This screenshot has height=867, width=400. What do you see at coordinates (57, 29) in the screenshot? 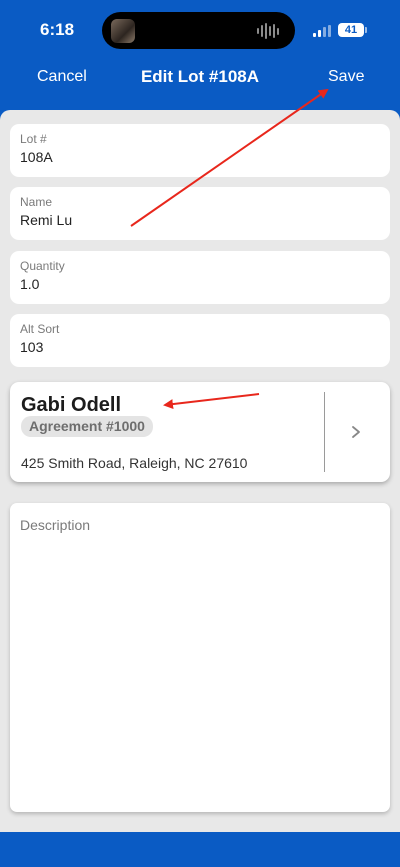
I see `status-time: 6:18` at bounding box center [57, 29].